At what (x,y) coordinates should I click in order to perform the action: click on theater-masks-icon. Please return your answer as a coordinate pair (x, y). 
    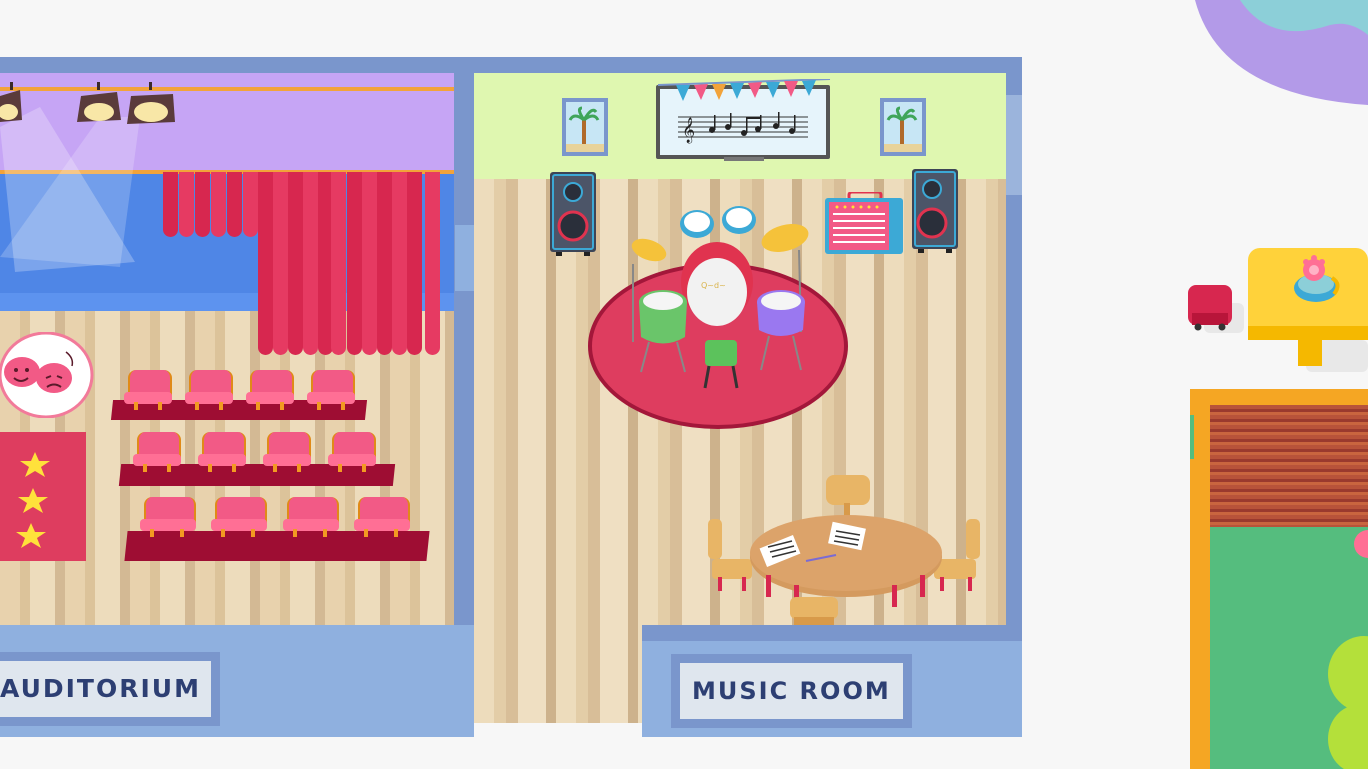
    Looking at the image, I should click on (47, 375).